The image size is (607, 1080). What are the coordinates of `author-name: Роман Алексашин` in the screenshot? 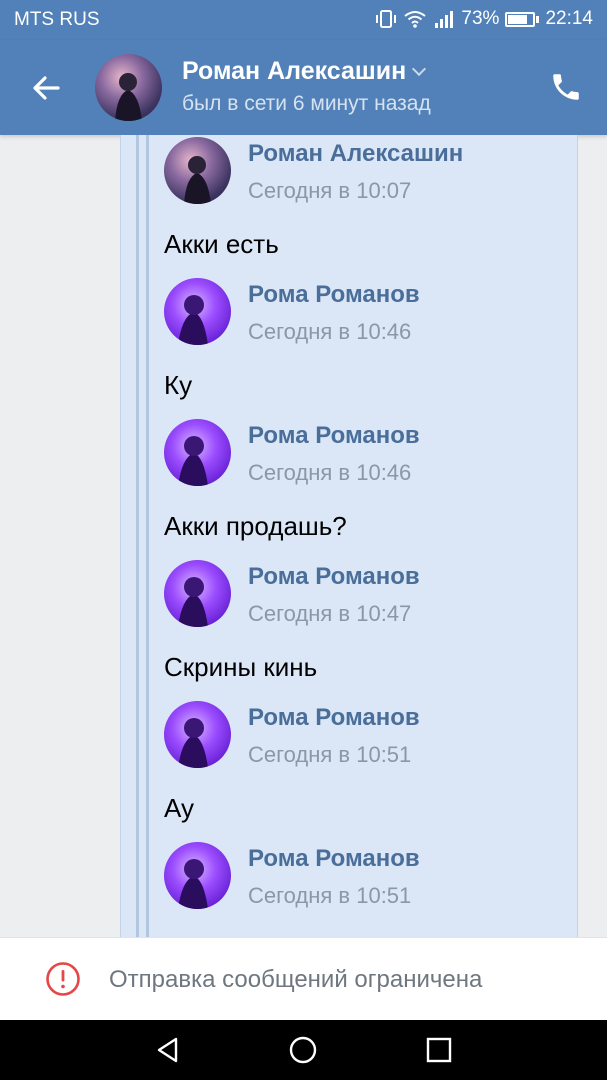 It's located at (355, 154).